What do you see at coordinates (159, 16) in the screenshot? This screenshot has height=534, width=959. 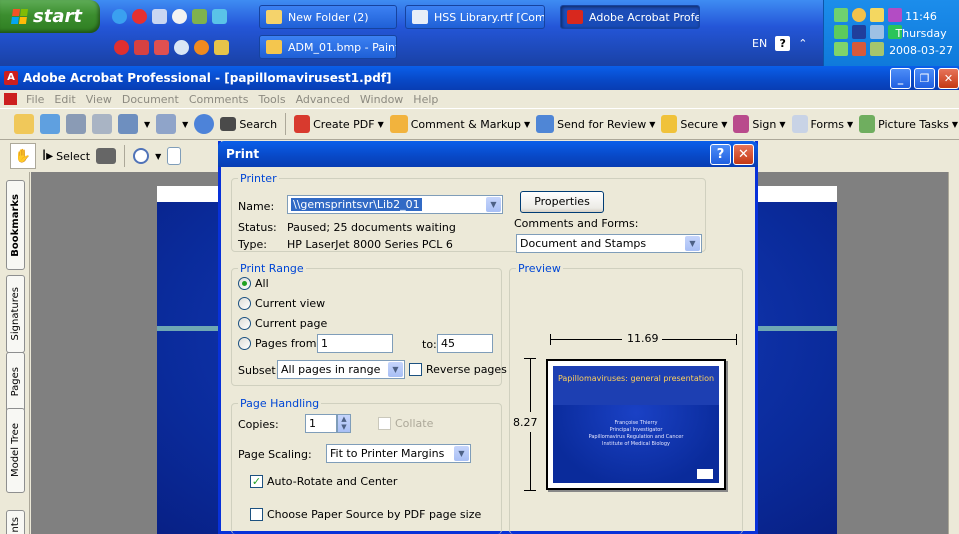 I see `settings-icon` at bounding box center [159, 16].